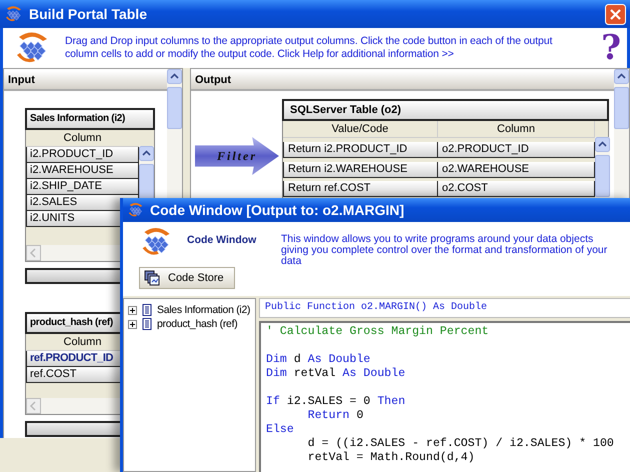 Image resolution: width=630 pixels, height=472 pixels. I want to click on panel-header: Input, so click(85, 81).